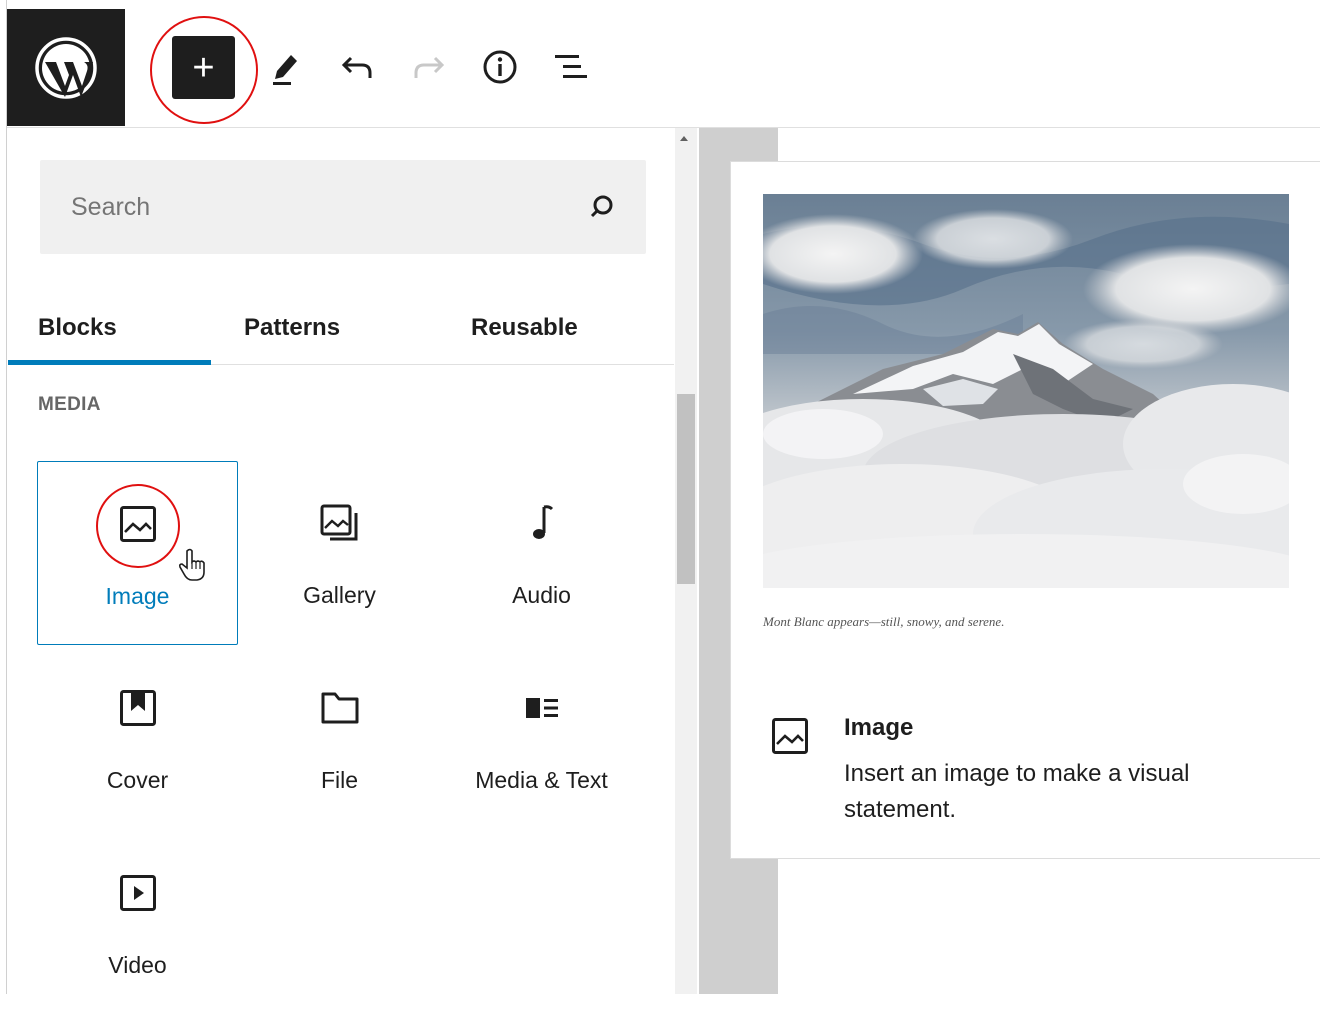  I want to click on scroll-thumb, so click(686, 489).